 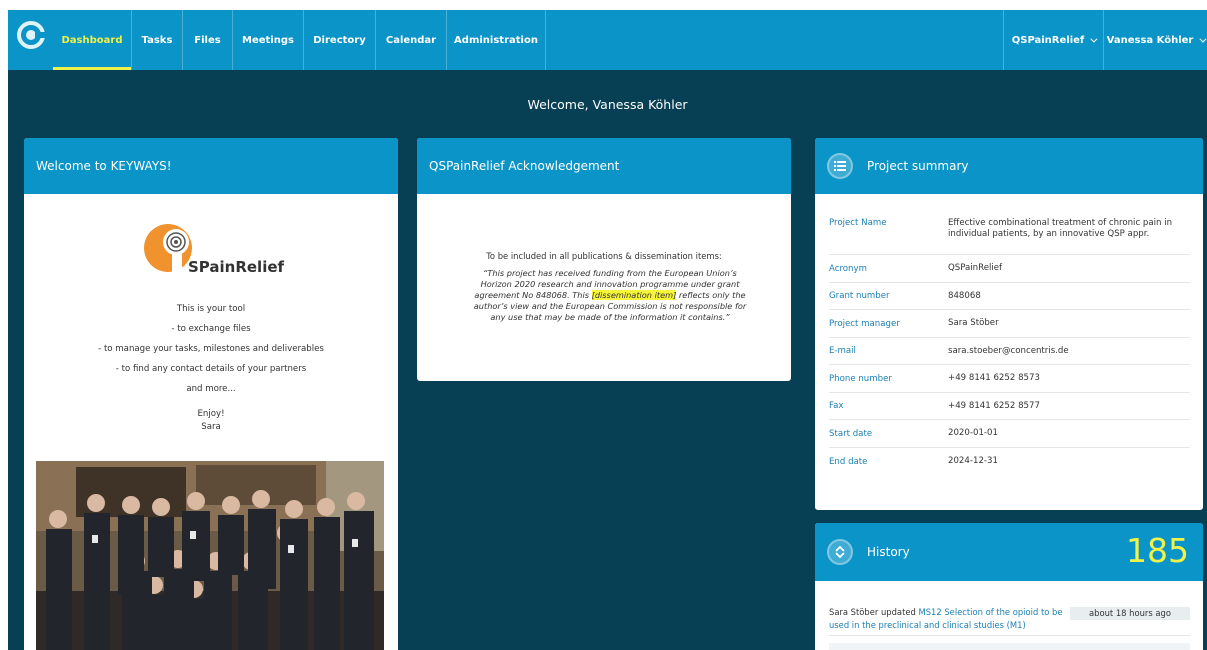 What do you see at coordinates (213, 252) in the screenshot?
I see `qspainrelief-logo: SPainRelief` at bounding box center [213, 252].